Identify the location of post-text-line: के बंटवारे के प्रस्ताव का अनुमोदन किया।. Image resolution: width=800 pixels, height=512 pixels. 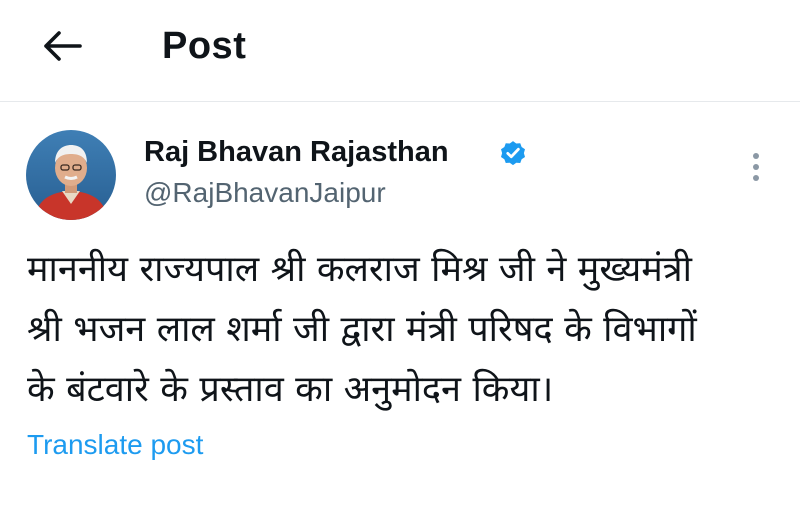
(290, 389).